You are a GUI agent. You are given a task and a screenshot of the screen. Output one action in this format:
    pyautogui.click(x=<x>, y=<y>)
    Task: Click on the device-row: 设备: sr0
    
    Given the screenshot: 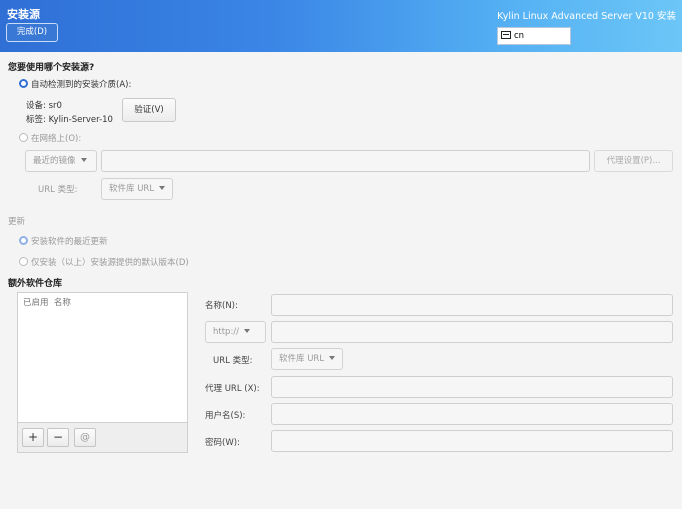 What is the action you would take?
    pyautogui.click(x=44, y=105)
    